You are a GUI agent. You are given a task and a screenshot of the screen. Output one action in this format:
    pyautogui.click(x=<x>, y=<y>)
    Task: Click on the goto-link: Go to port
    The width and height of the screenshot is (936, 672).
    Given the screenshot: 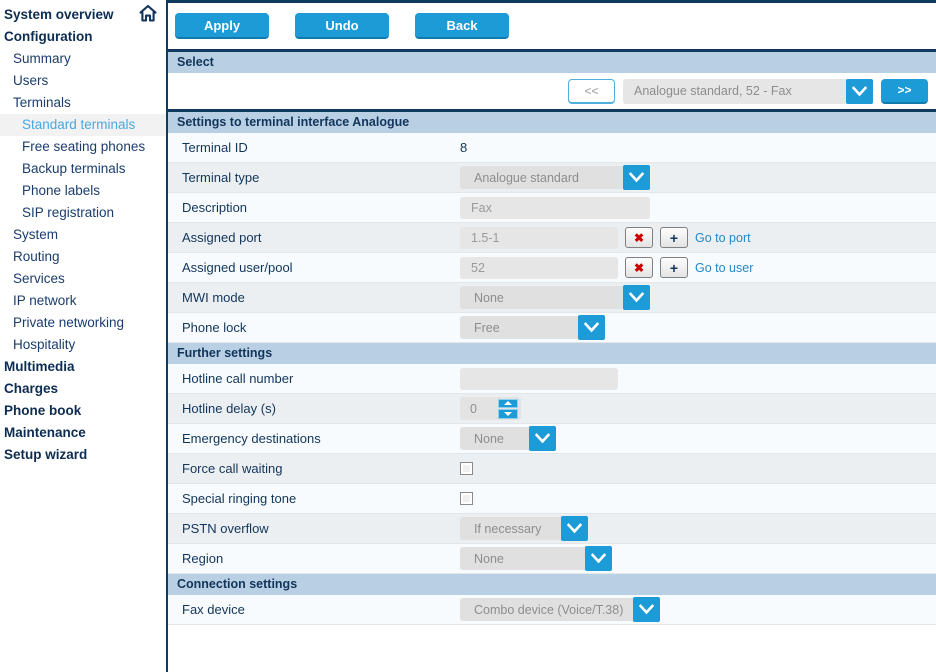 What is the action you would take?
    pyautogui.click(x=723, y=238)
    